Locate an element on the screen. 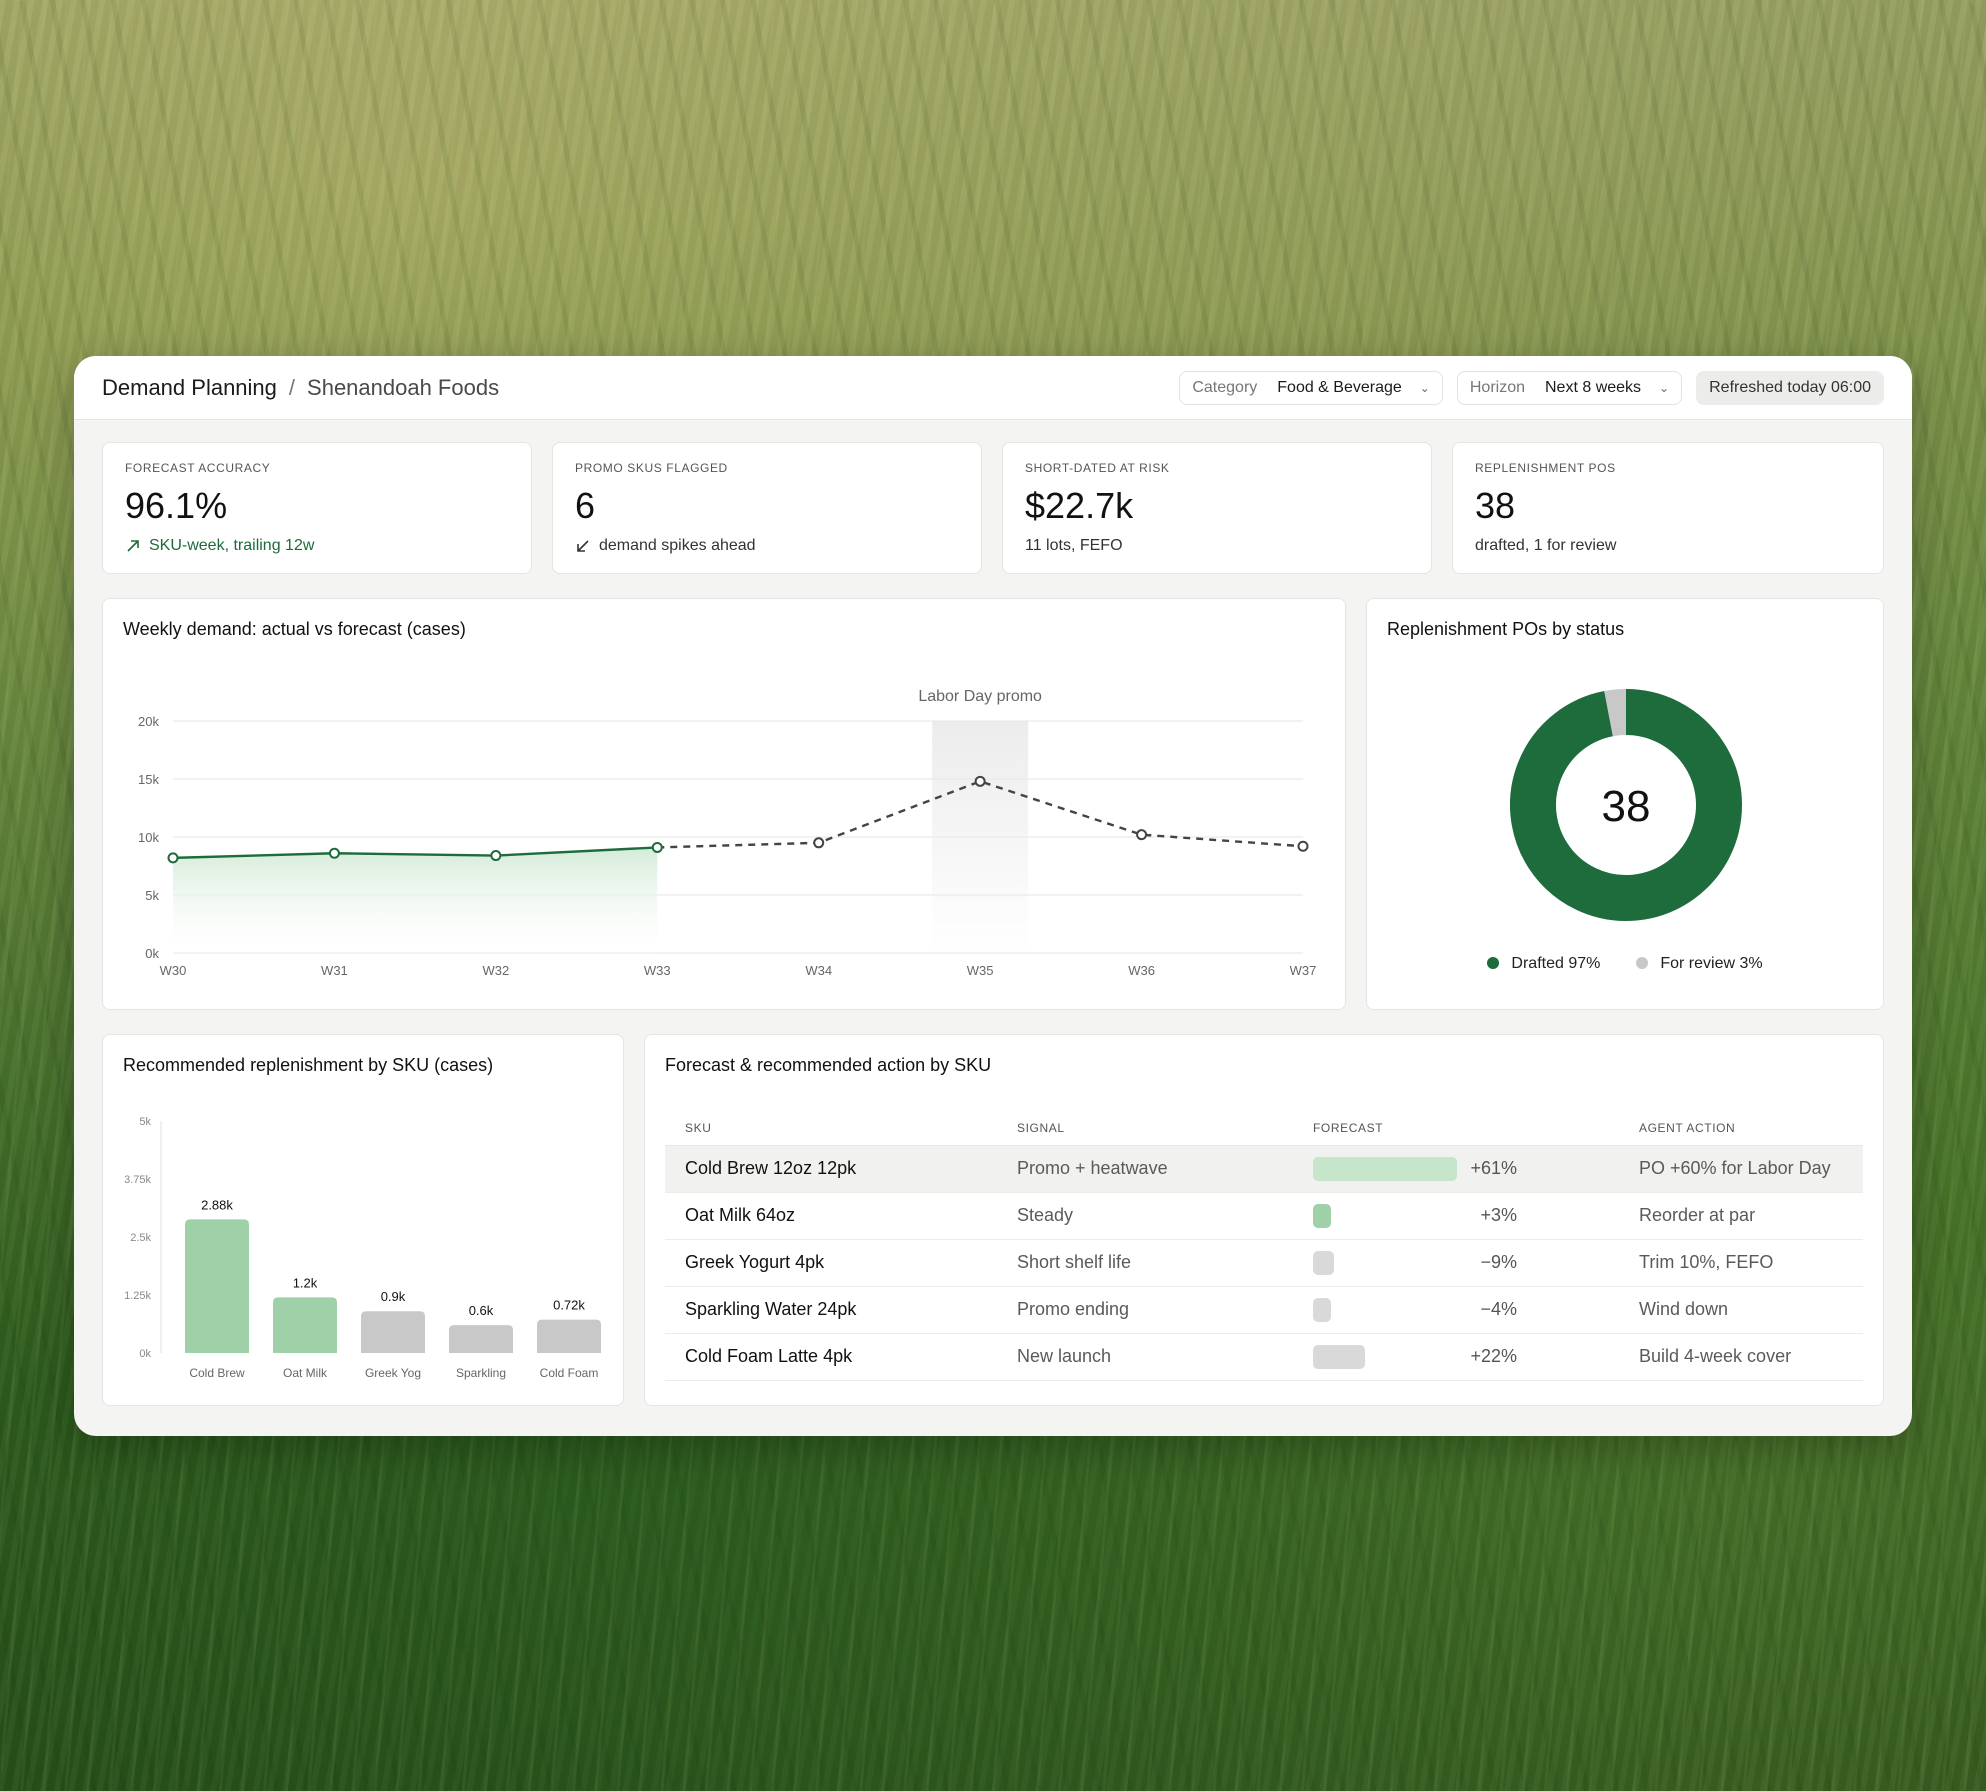  kpi-sub: 11 lots, FEFO is located at coordinates (1074, 546).